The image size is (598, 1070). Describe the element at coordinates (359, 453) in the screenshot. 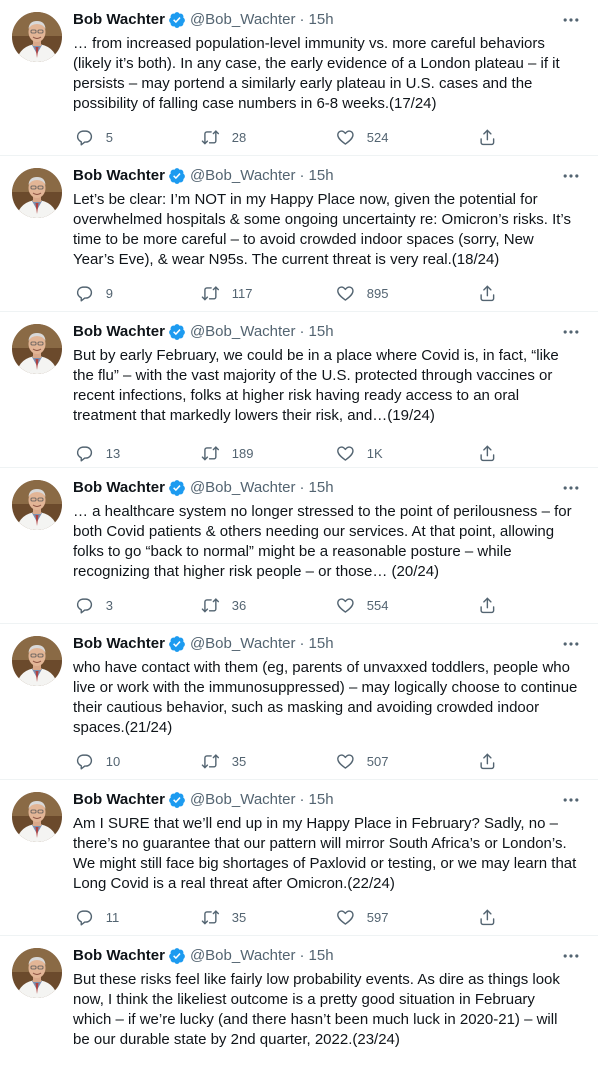

I see `like-button: 1K` at that location.